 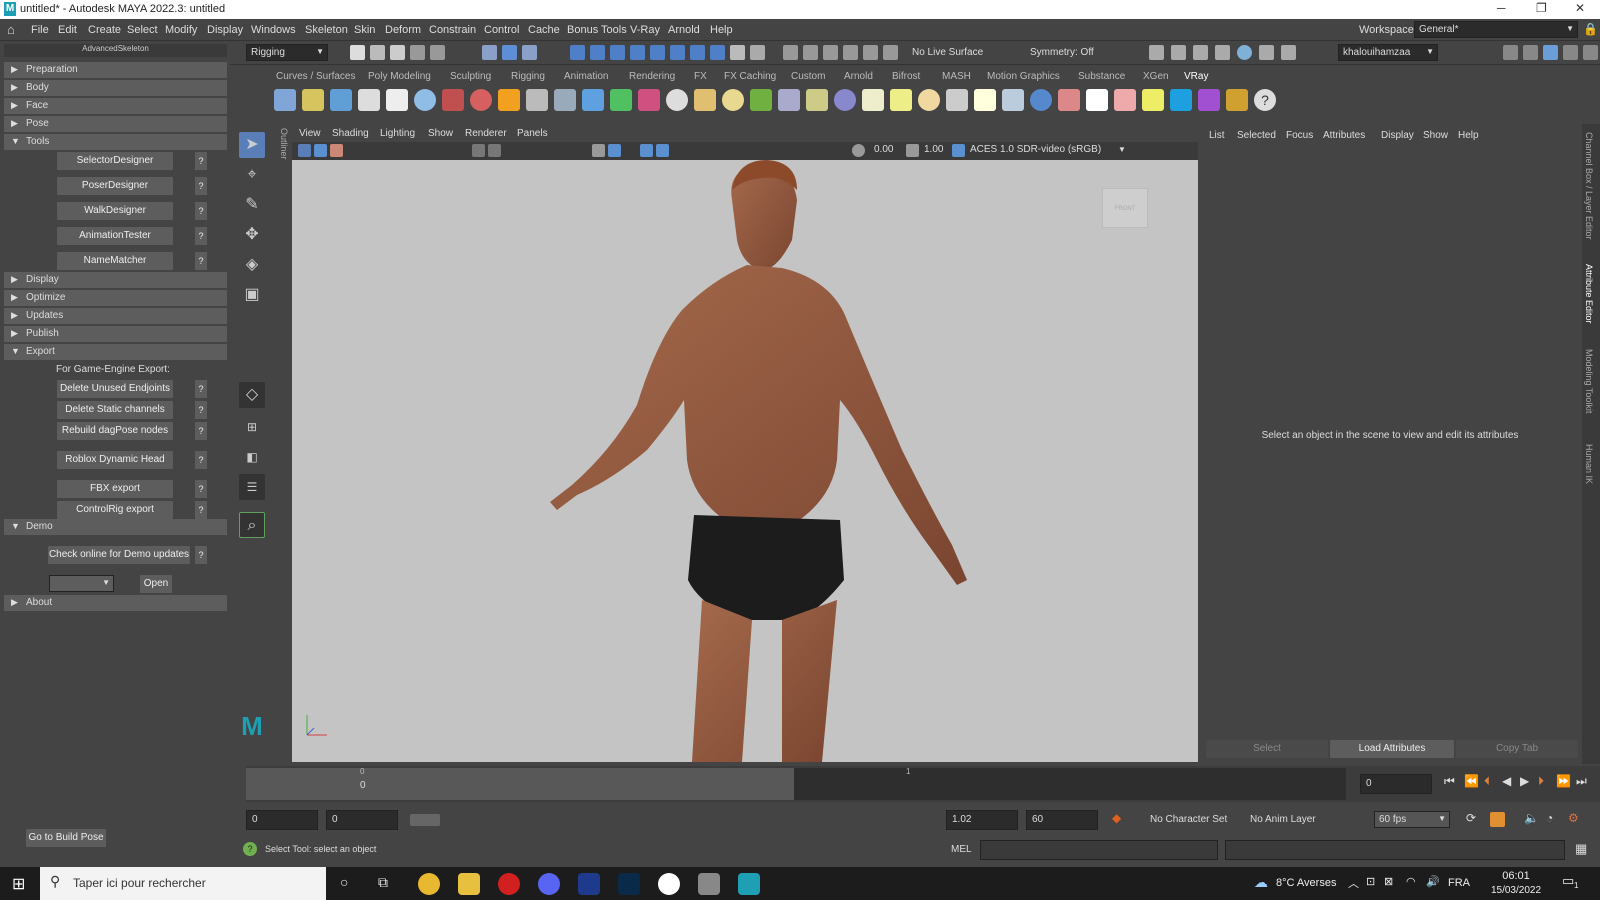 I want to click on section-tools: ▼ Tools, so click(x=115, y=142).